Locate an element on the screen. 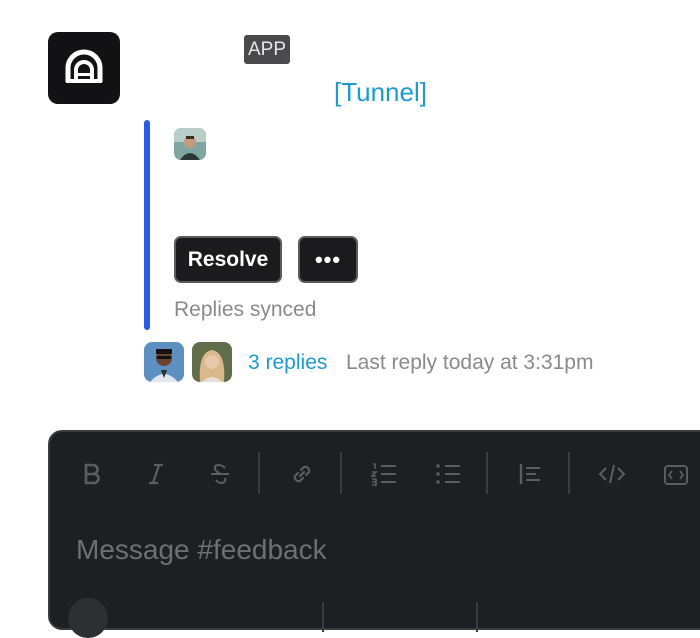  replies-count-link: 3 replies is located at coordinates (287, 363).